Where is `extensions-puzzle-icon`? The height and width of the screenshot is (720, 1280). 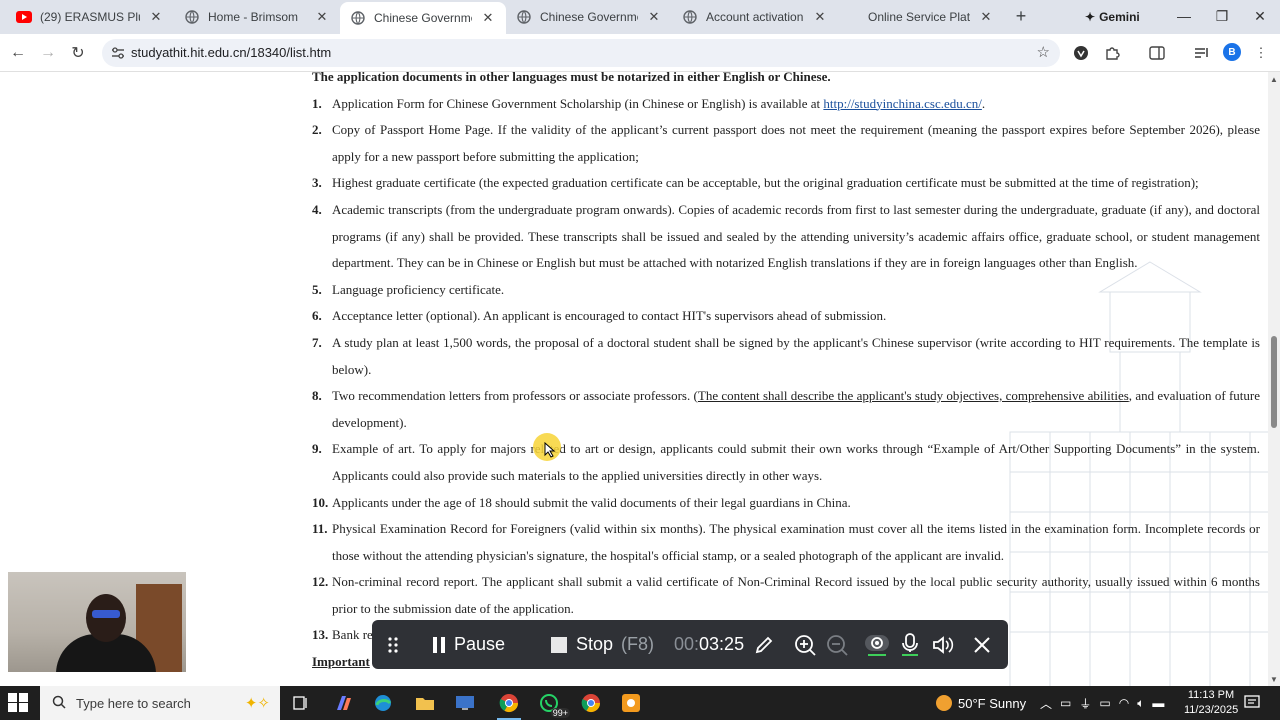 extensions-puzzle-icon is located at coordinates (1112, 53).